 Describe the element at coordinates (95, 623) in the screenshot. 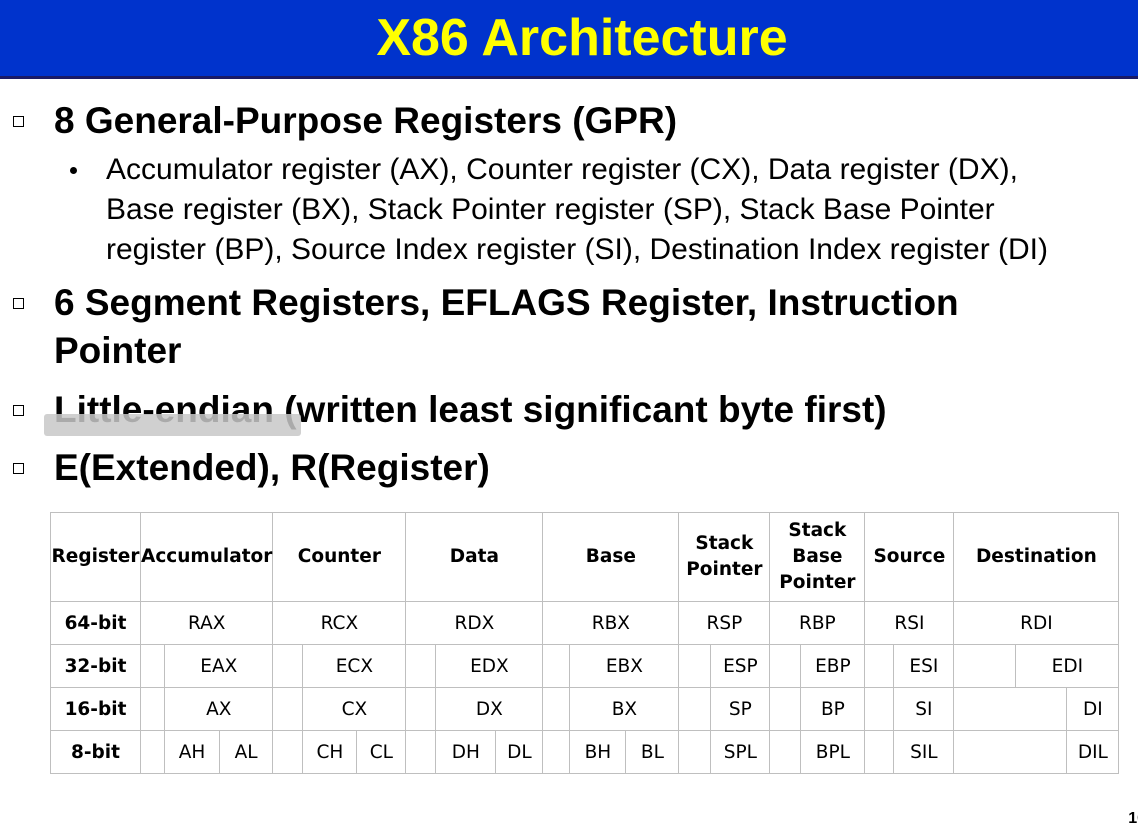

I see `row-label: 64-bit` at that location.